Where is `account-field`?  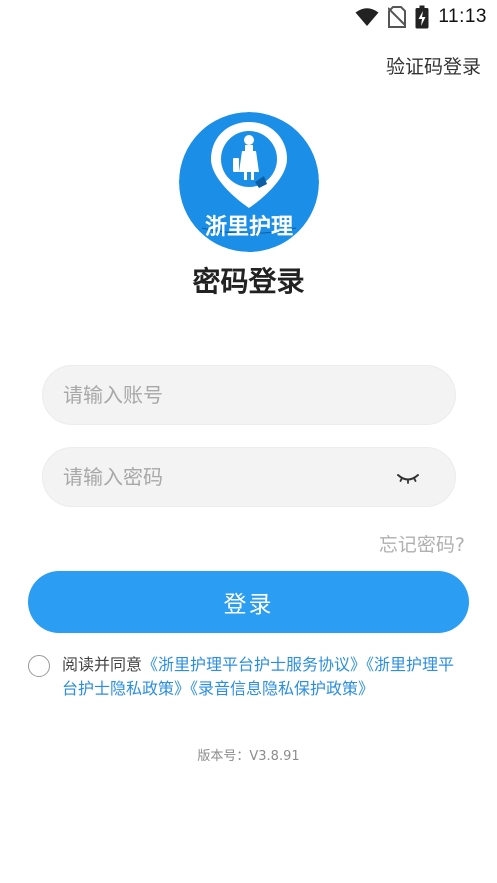
account-field is located at coordinates (249, 395).